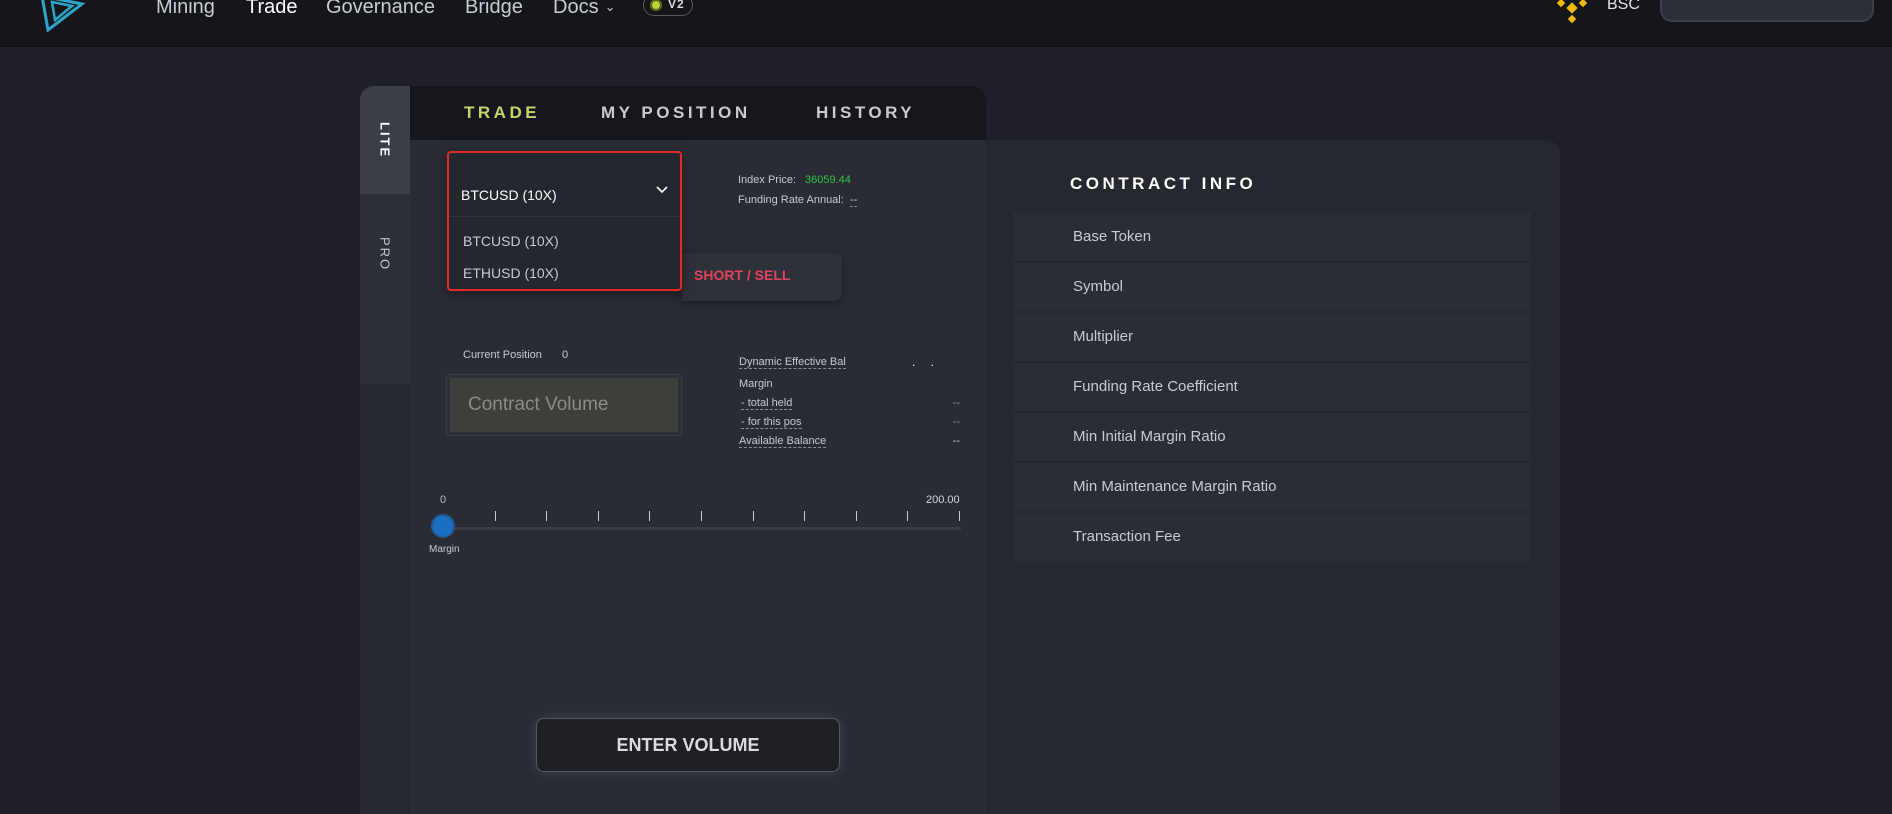 This screenshot has width=1892, height=814. What do you see at coordinates (502, 355) in the screenshot?
I see `current-position-label: Current Position` at bounding box center [502, 355].